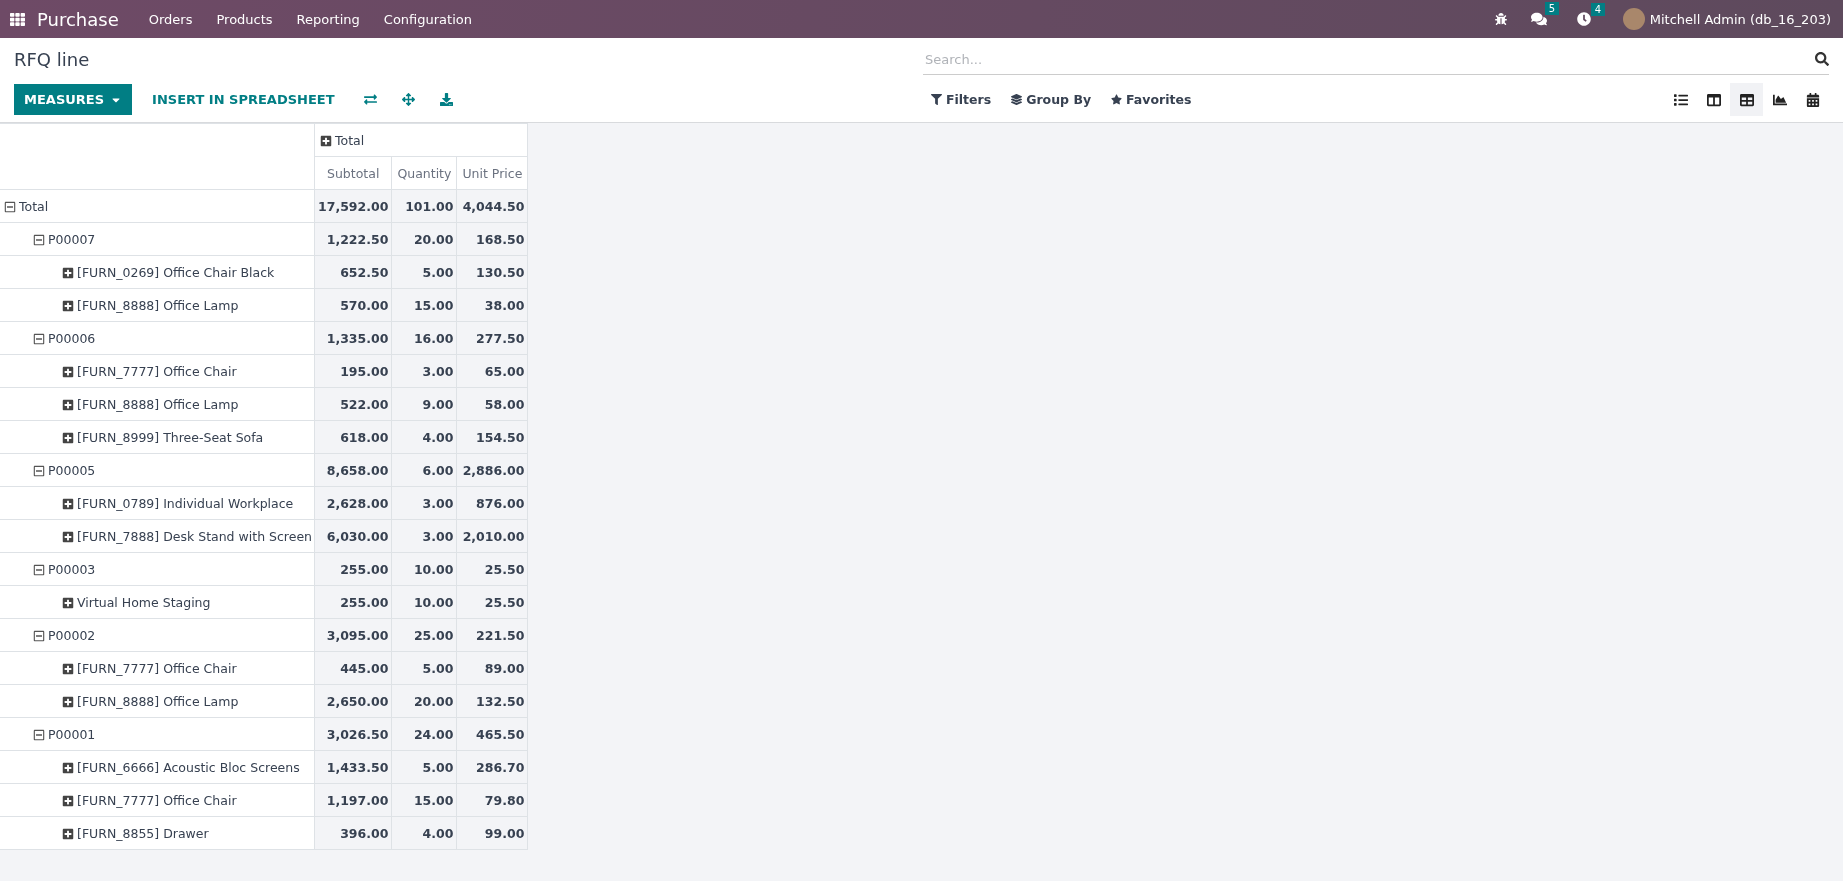 Image resolution: width=1843 pixels, height=881 pixels. What do you see at coordinates (1500, 19) in the screenshot?
I see `bug-icon` at bounding box center [1500, 19].